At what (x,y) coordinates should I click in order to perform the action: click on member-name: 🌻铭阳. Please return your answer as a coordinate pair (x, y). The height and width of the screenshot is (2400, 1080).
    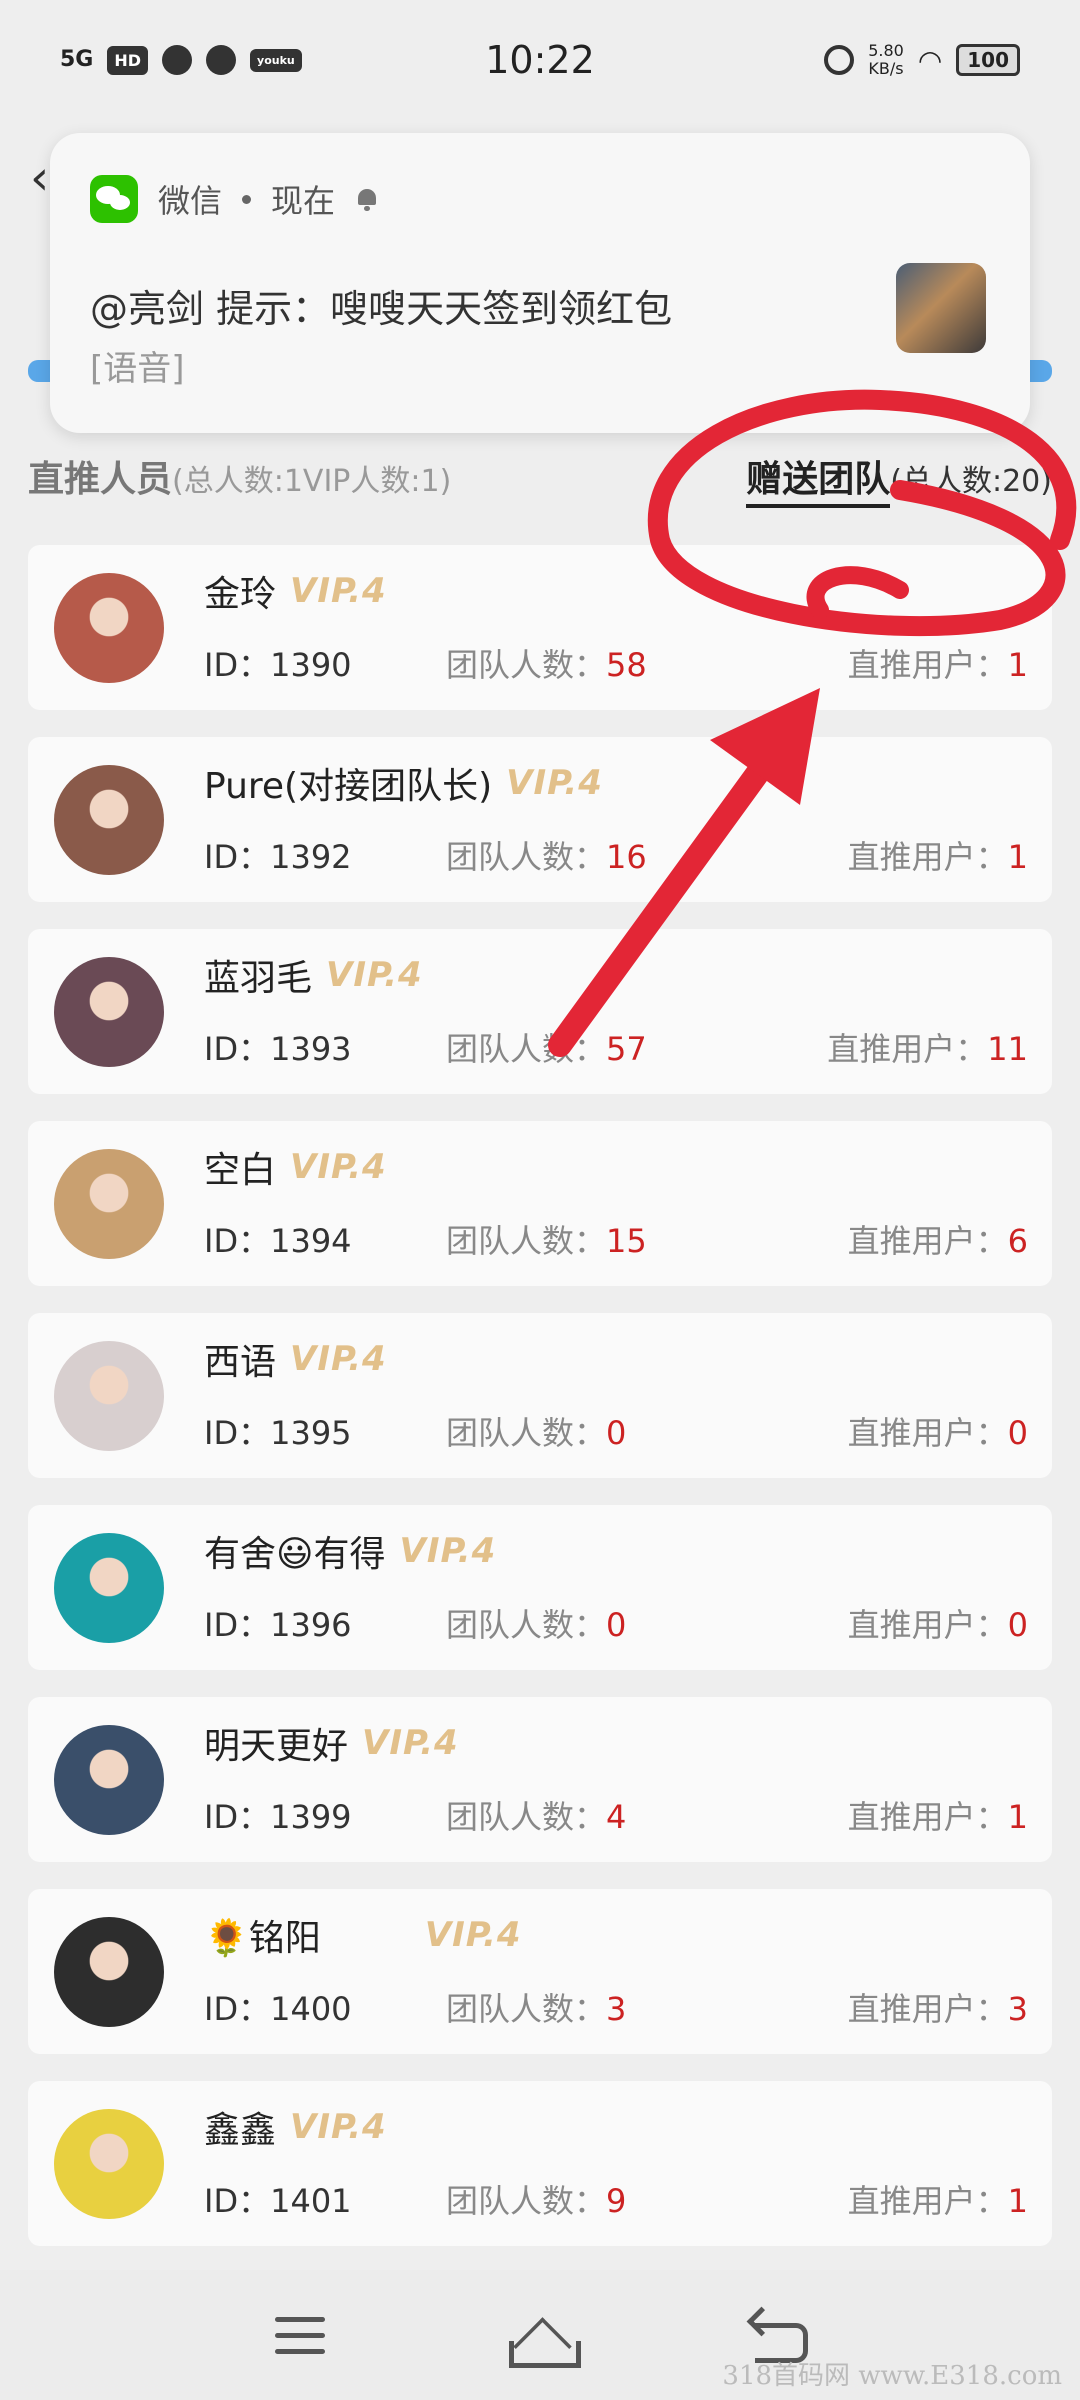
    Looking at the image, I should click on (262, 1938).